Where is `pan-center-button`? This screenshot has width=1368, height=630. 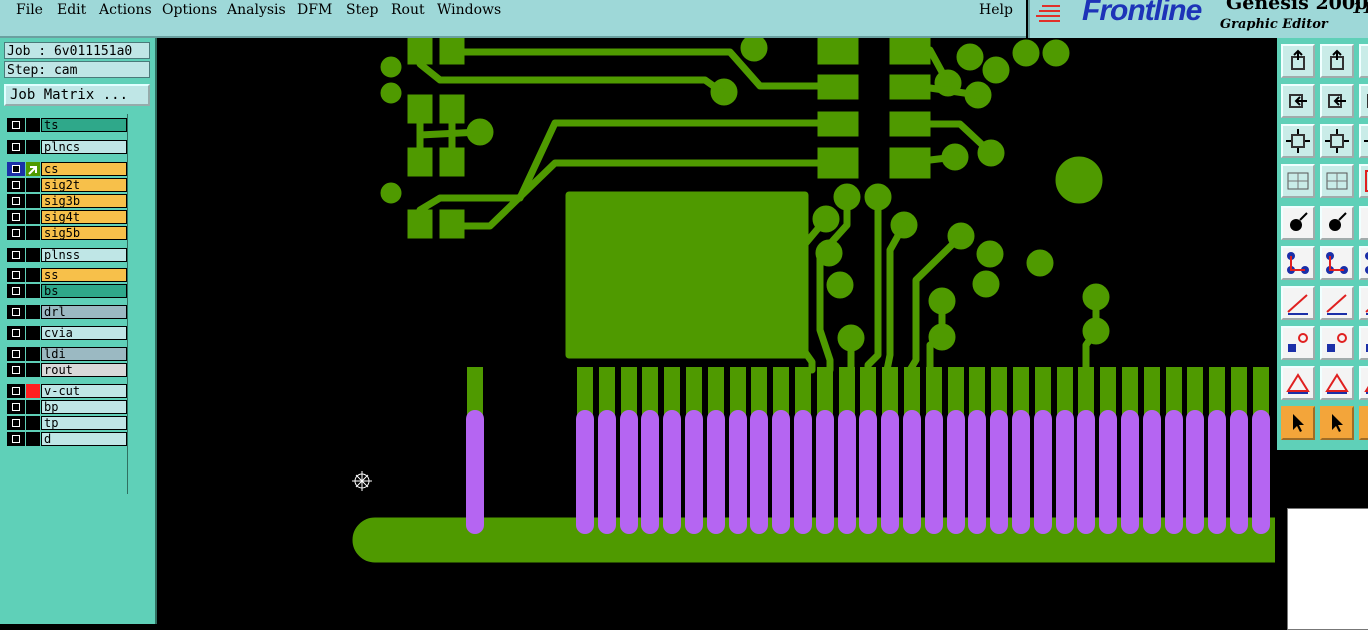
pan-center-button is located at coordinates (1337, 141).